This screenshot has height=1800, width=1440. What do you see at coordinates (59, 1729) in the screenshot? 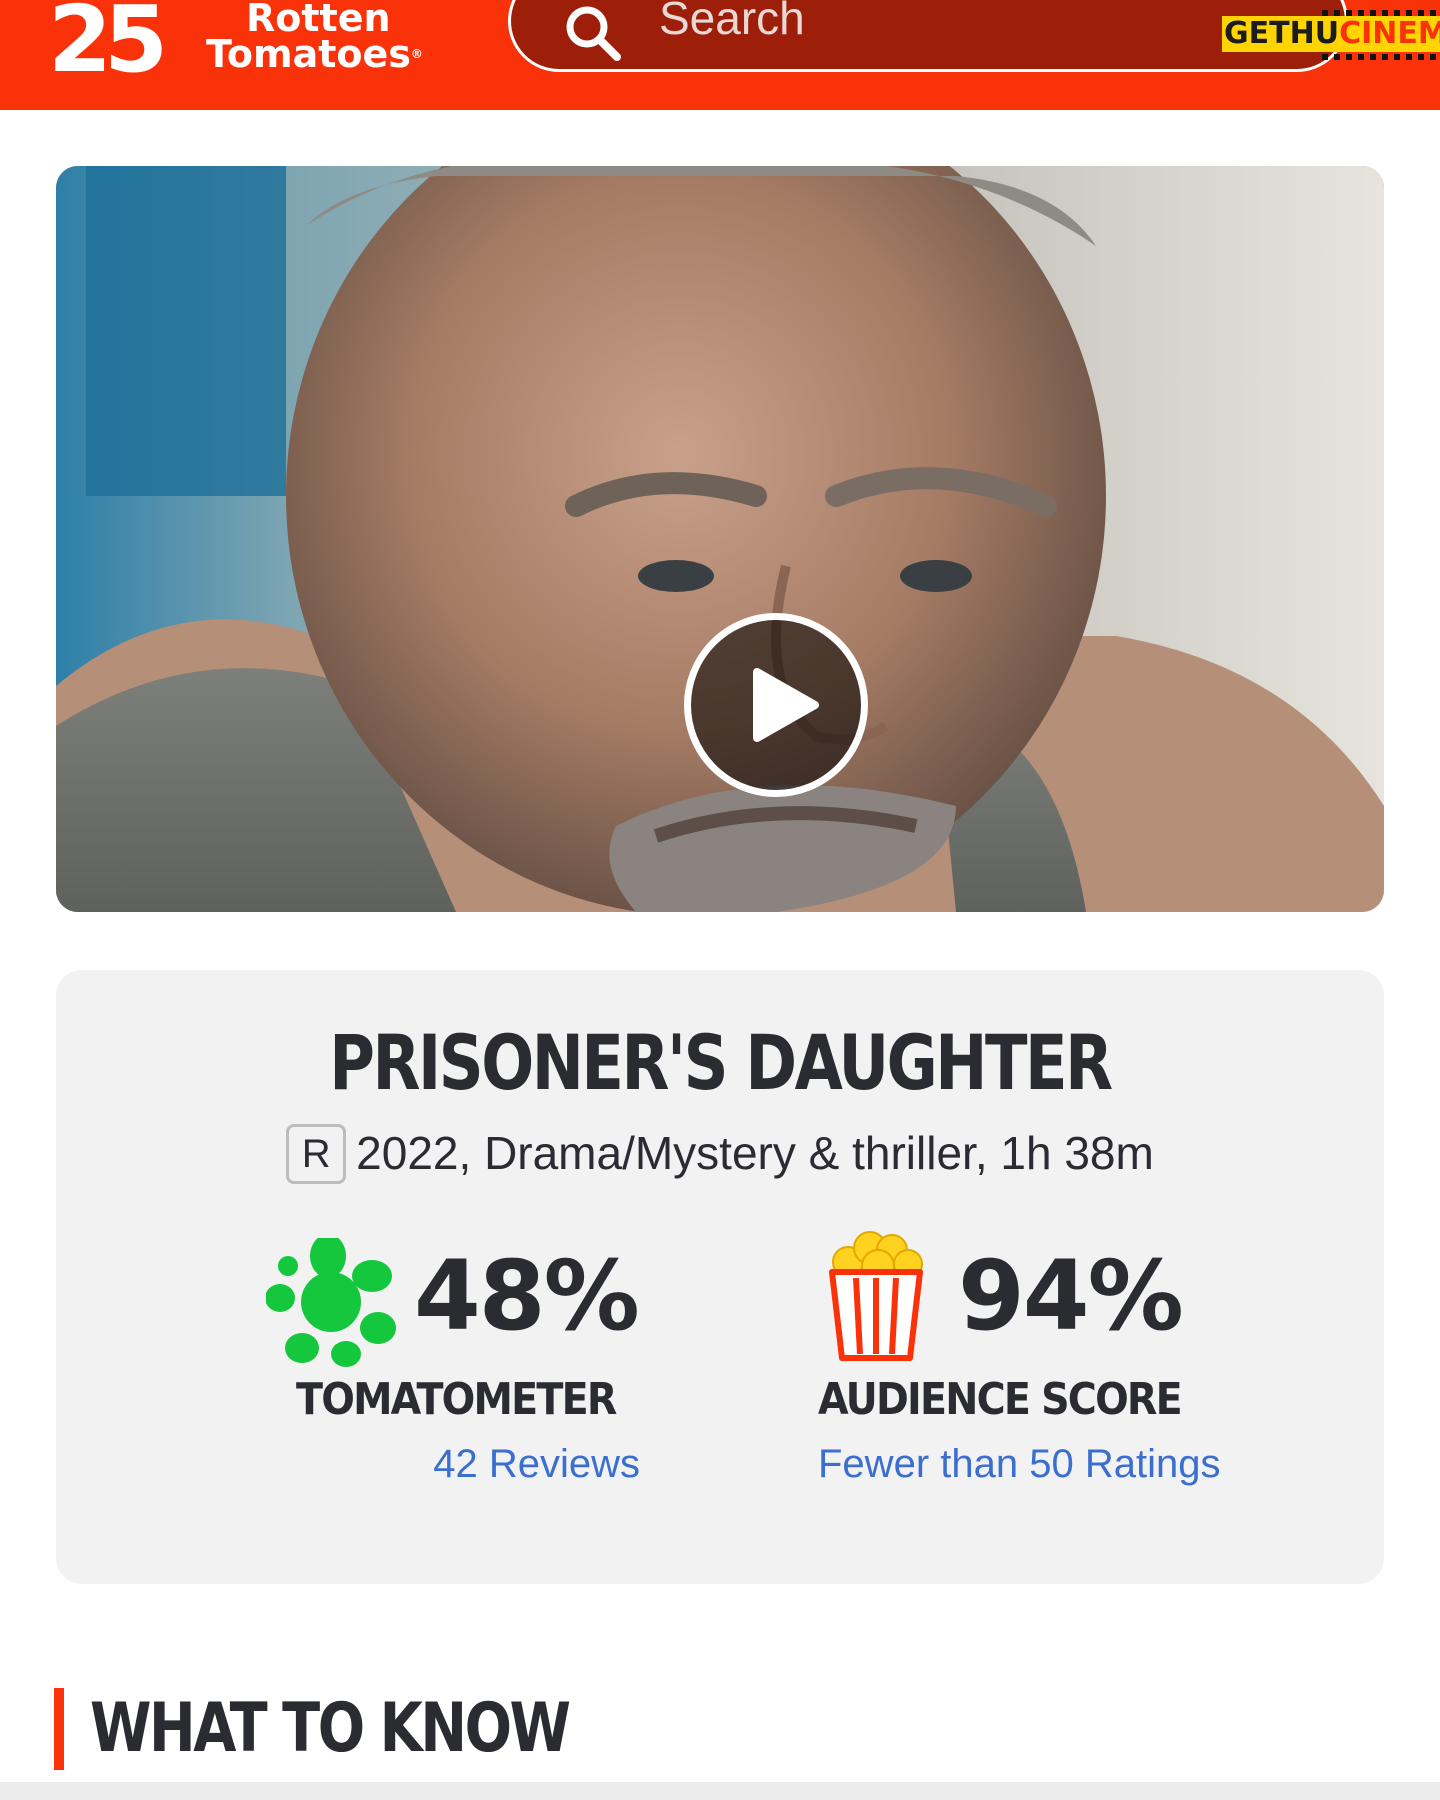
I see `section-accent-bar` at bounding box center [59, 1729].